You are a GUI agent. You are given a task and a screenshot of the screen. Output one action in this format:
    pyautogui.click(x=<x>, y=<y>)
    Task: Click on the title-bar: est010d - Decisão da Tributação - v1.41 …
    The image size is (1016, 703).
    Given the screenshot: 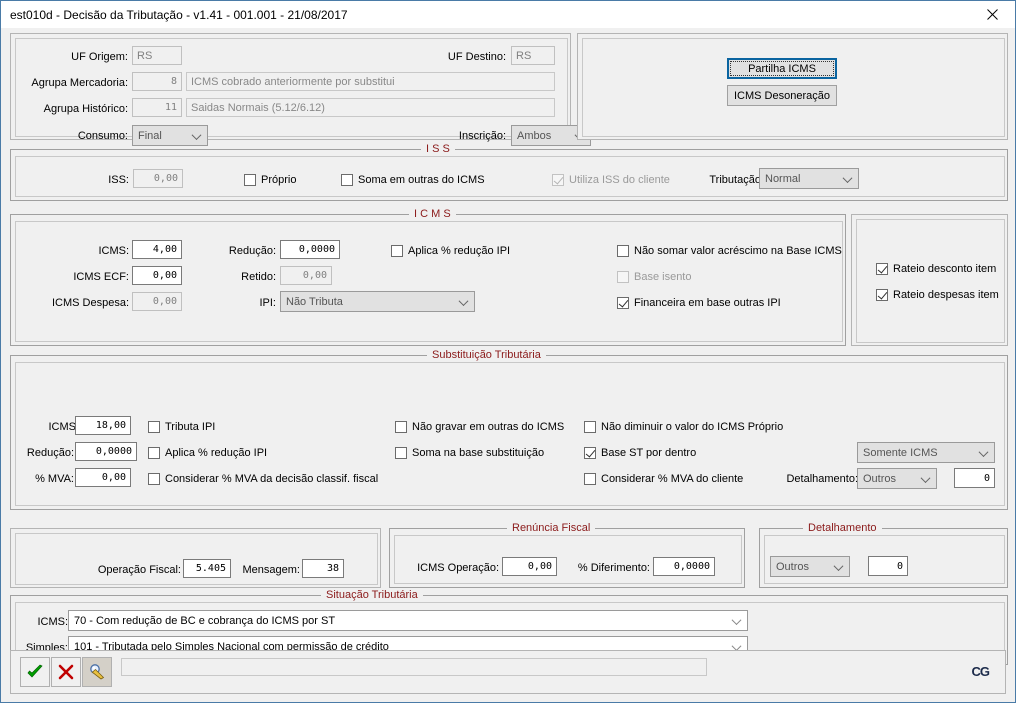 What is the action you would take?
    pyautogui.click(x=508, y=14)
    